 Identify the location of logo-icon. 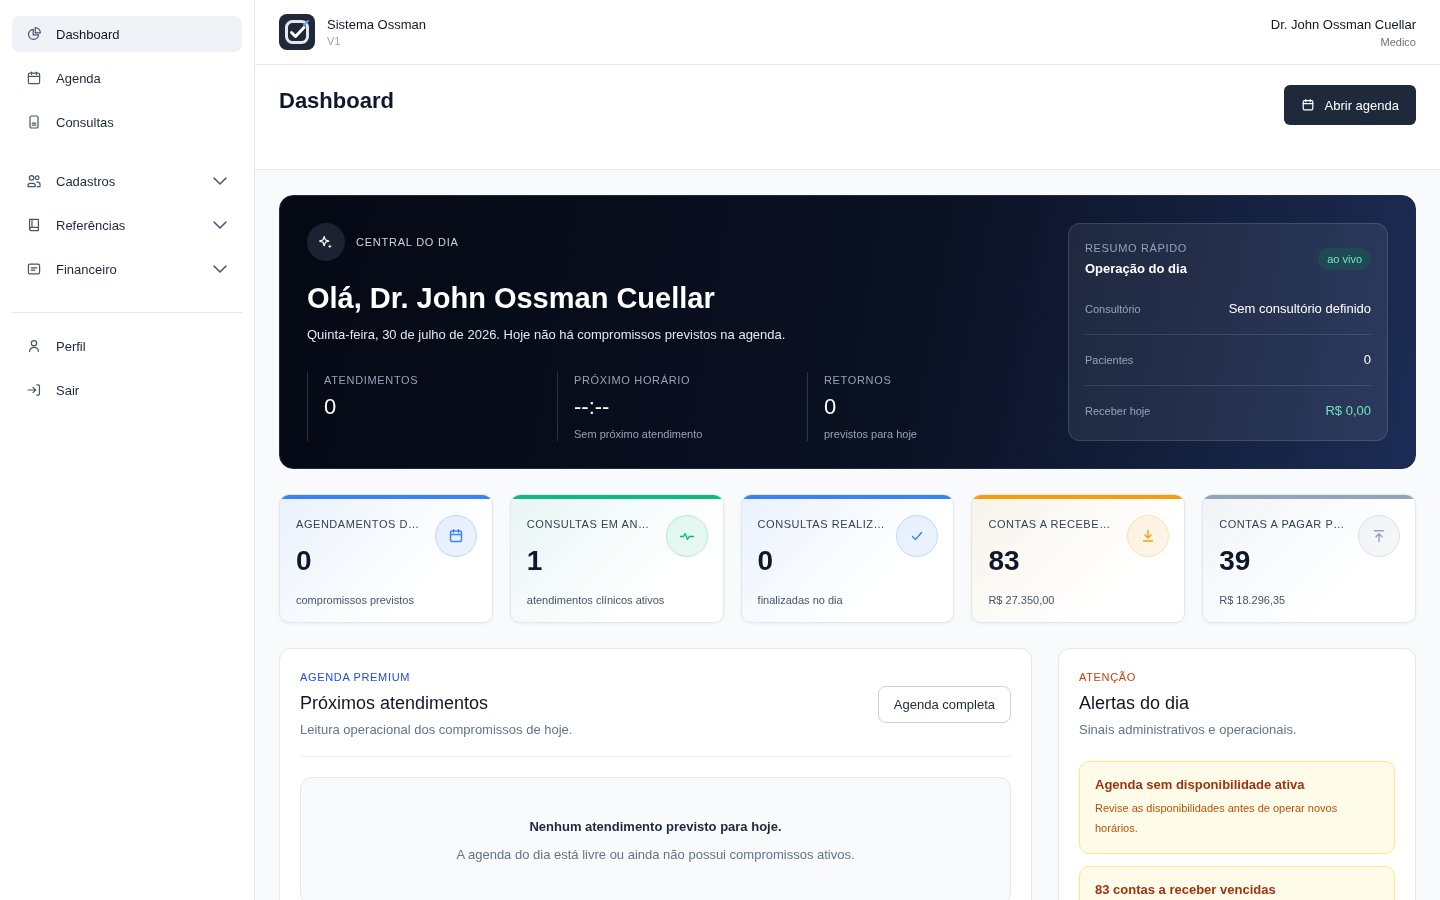
(297, 32).